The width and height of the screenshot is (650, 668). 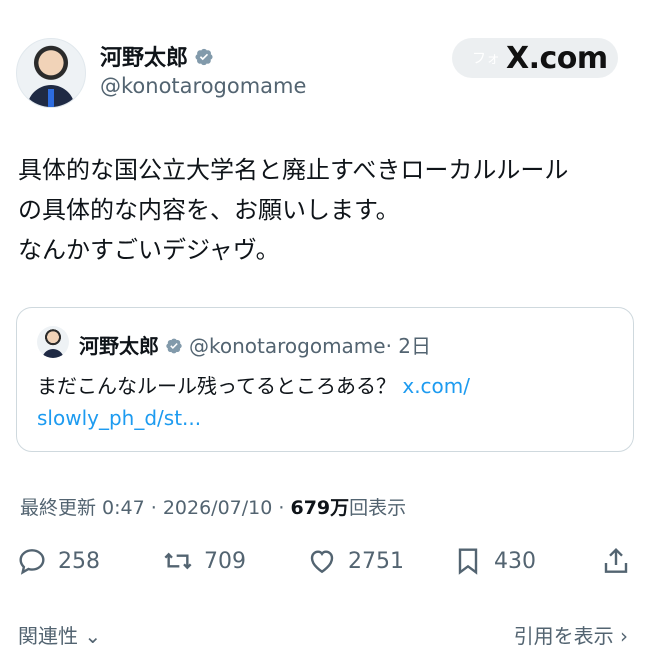 I want to click on author-name: 河野太郎, so click(x=144, y=58).